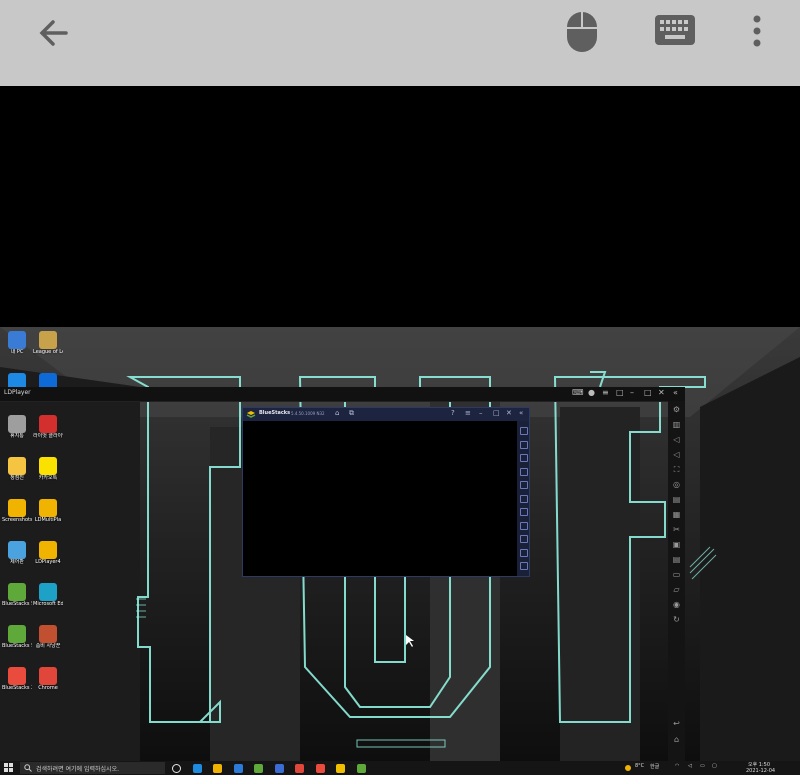  Describe the element at coordinates (17, 562) in the screenshot. I see `desktop-icon-label: 제어판` at that location.